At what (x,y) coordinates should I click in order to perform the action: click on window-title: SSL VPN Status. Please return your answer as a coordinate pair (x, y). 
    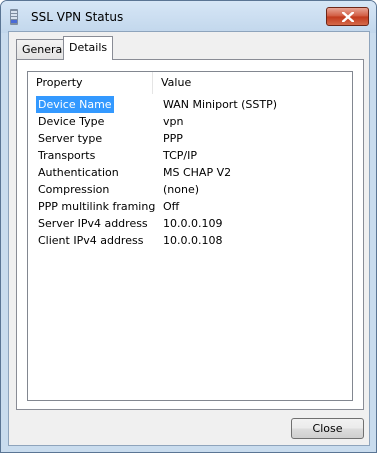
    Looking at the image, I should click on (77, 17).